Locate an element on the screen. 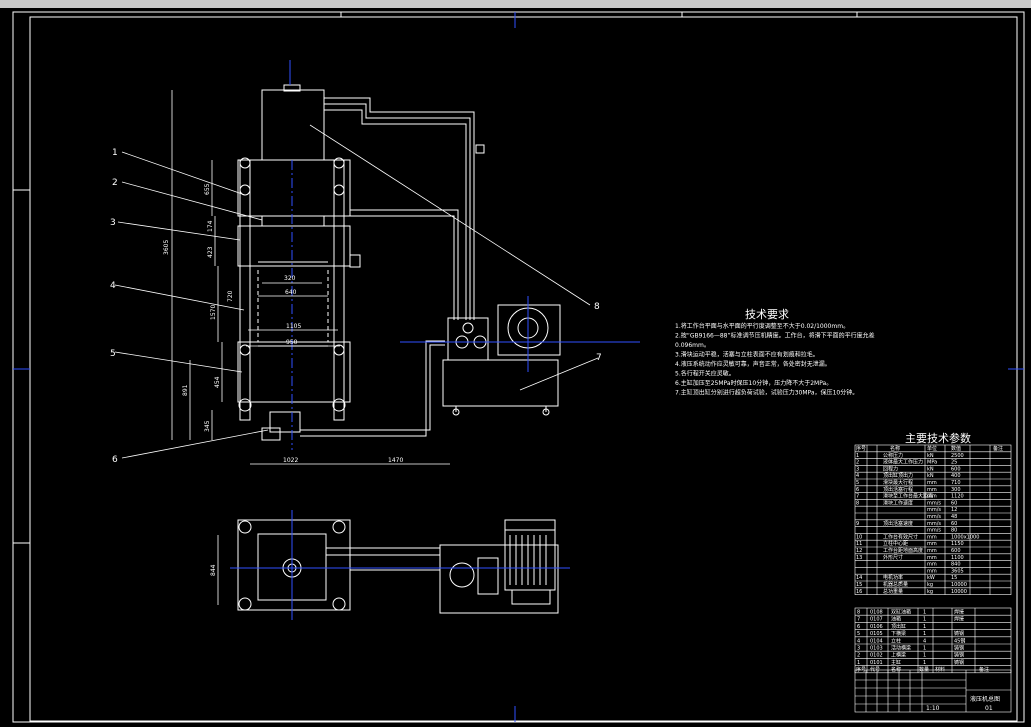 The image size is (1031, 727). leader-6: 6 is located at coordinates (115, 460).